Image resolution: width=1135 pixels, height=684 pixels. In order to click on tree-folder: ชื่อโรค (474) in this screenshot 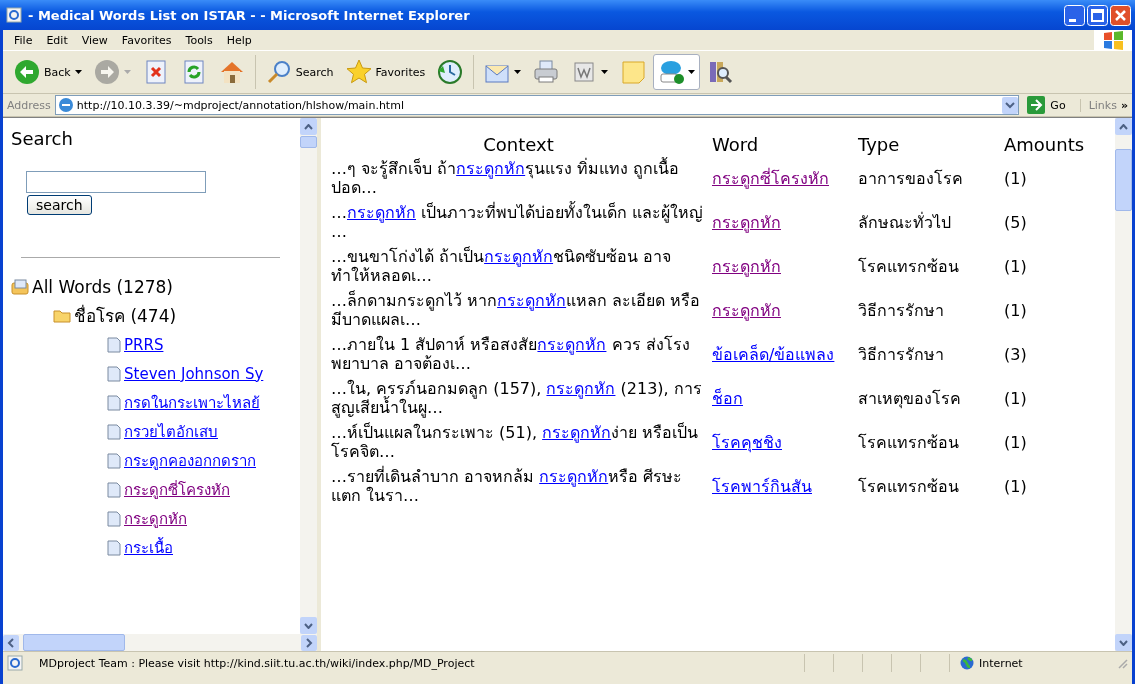, I will do `click(125, 315)`.